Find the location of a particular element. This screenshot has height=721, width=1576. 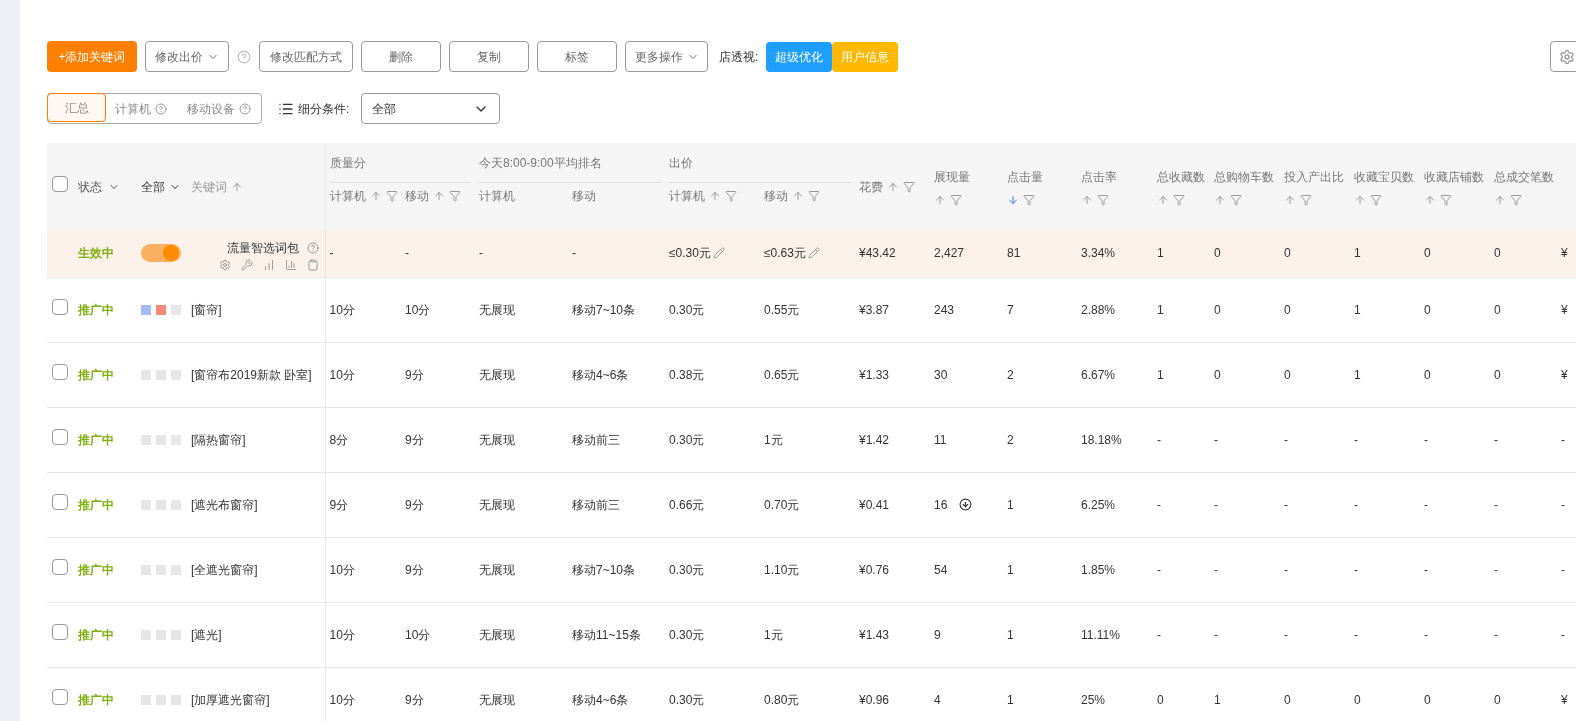

column-header: 总收藏数 is located at coordinates (1183, 176).